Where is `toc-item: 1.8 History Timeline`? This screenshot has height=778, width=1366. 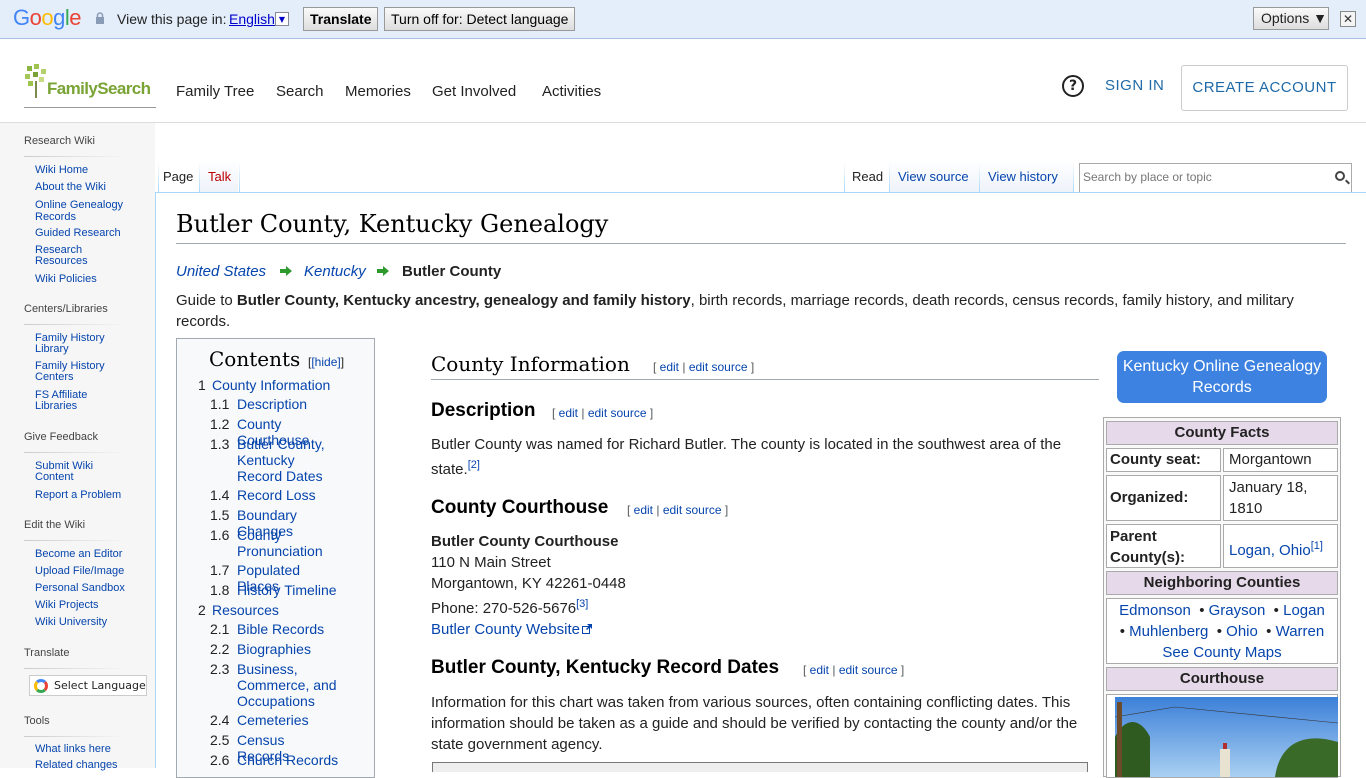
toc-item: 1.8 History Timeline is located at coordinates (275, 590).